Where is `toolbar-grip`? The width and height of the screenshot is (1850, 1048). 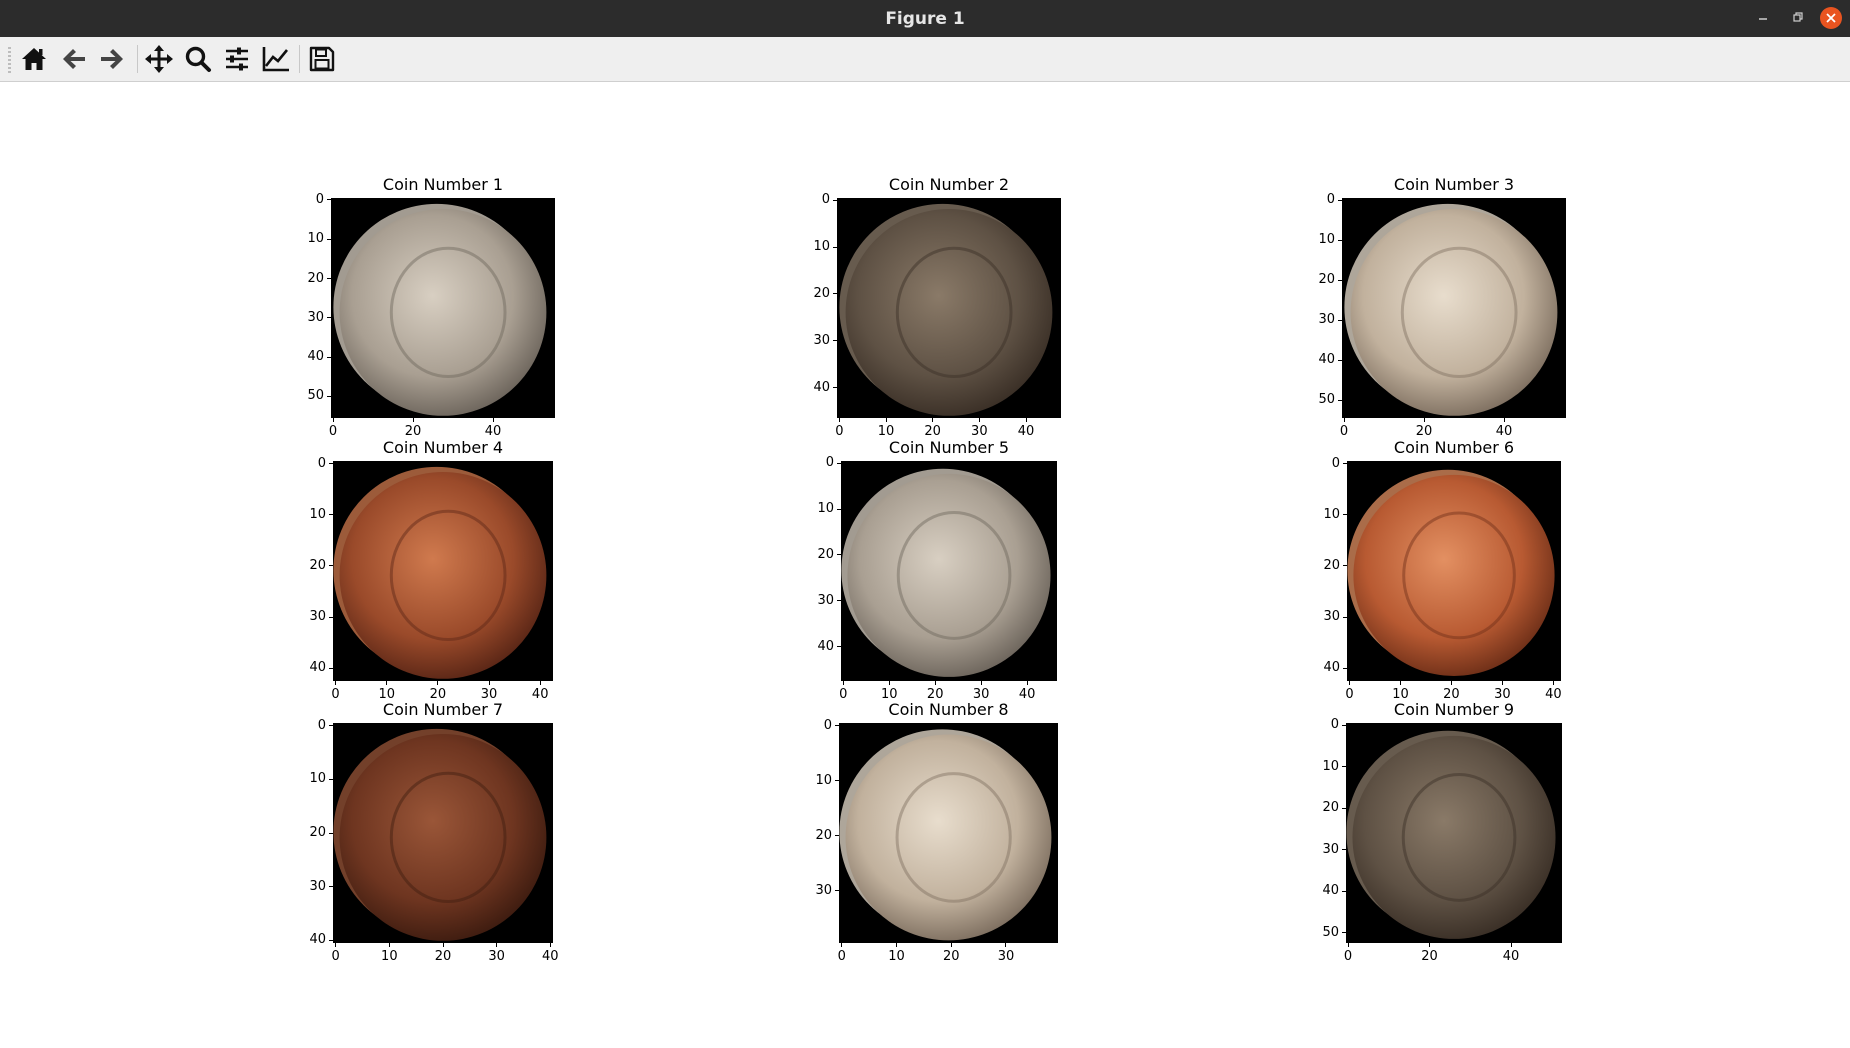 toolbar-grip is located at coordinates (9, 60).